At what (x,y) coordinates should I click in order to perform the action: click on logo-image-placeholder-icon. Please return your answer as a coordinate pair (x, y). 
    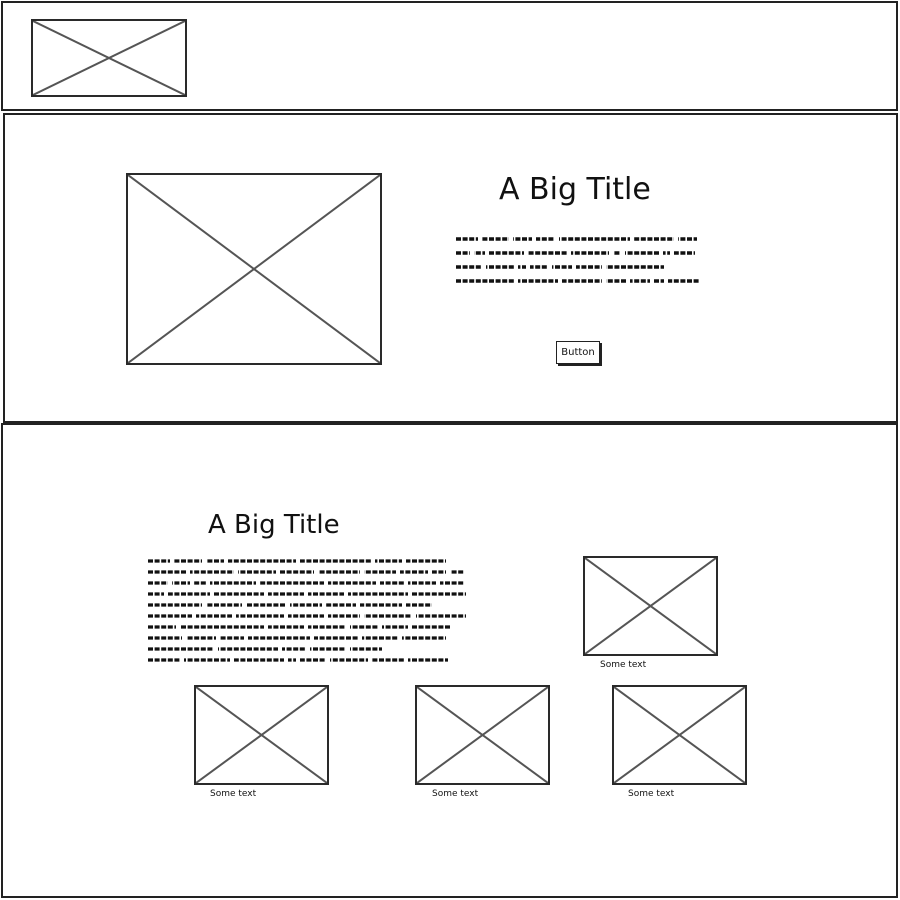
    Looking at the image, I should click on (109, 58).